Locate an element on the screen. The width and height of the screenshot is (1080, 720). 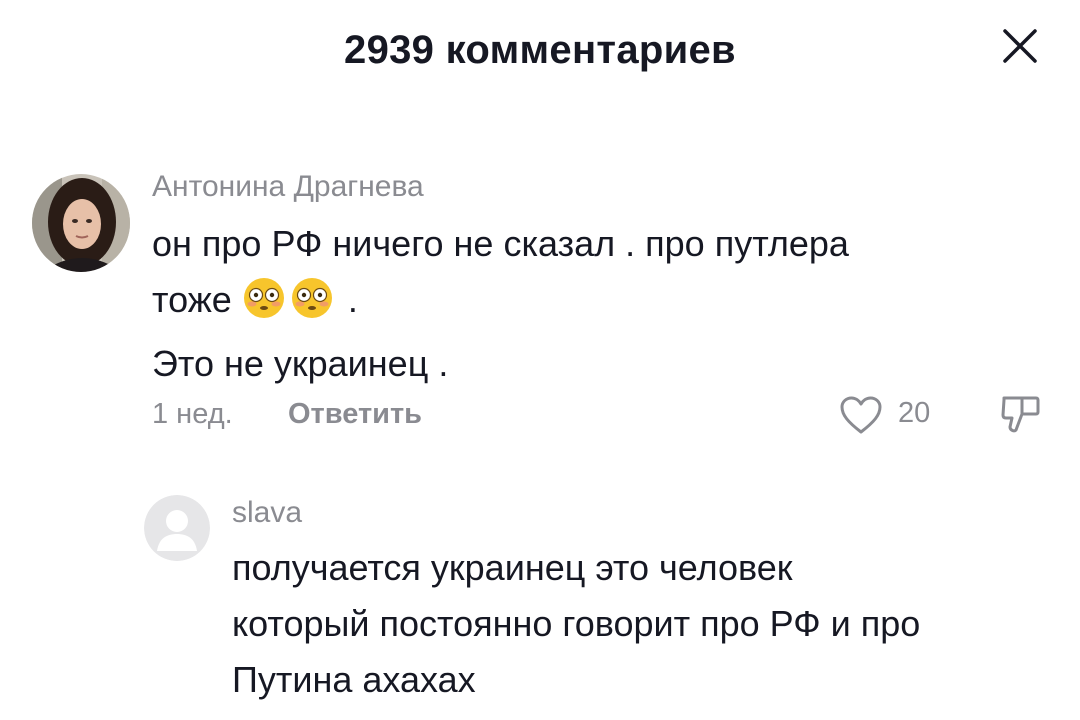
comments-header: 2939 комментариев is located at coordinates (540, 50).